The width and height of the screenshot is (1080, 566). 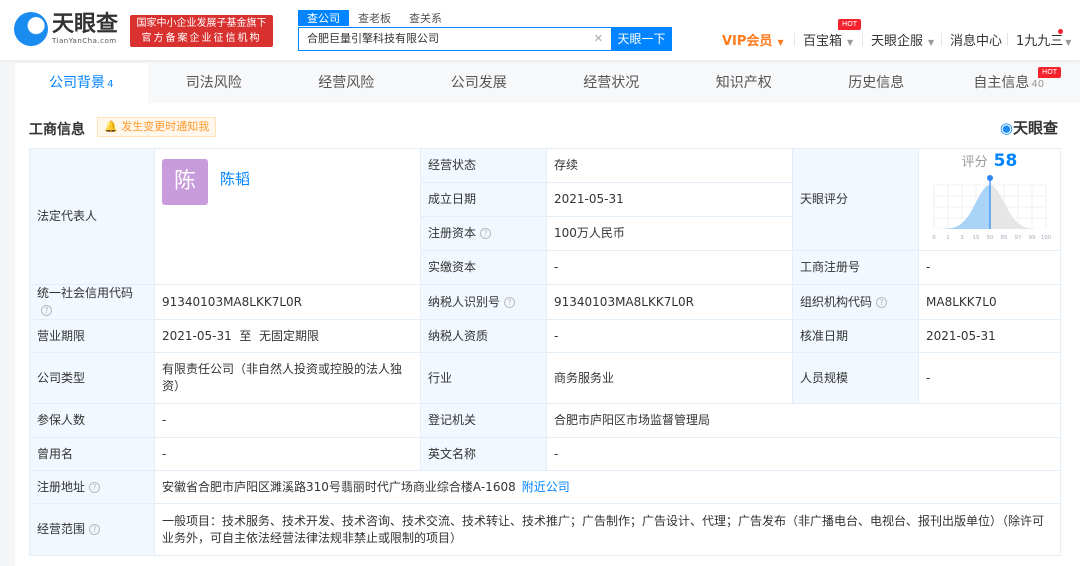 I want to click on tick-label: 1, so click(x=948, y=238).